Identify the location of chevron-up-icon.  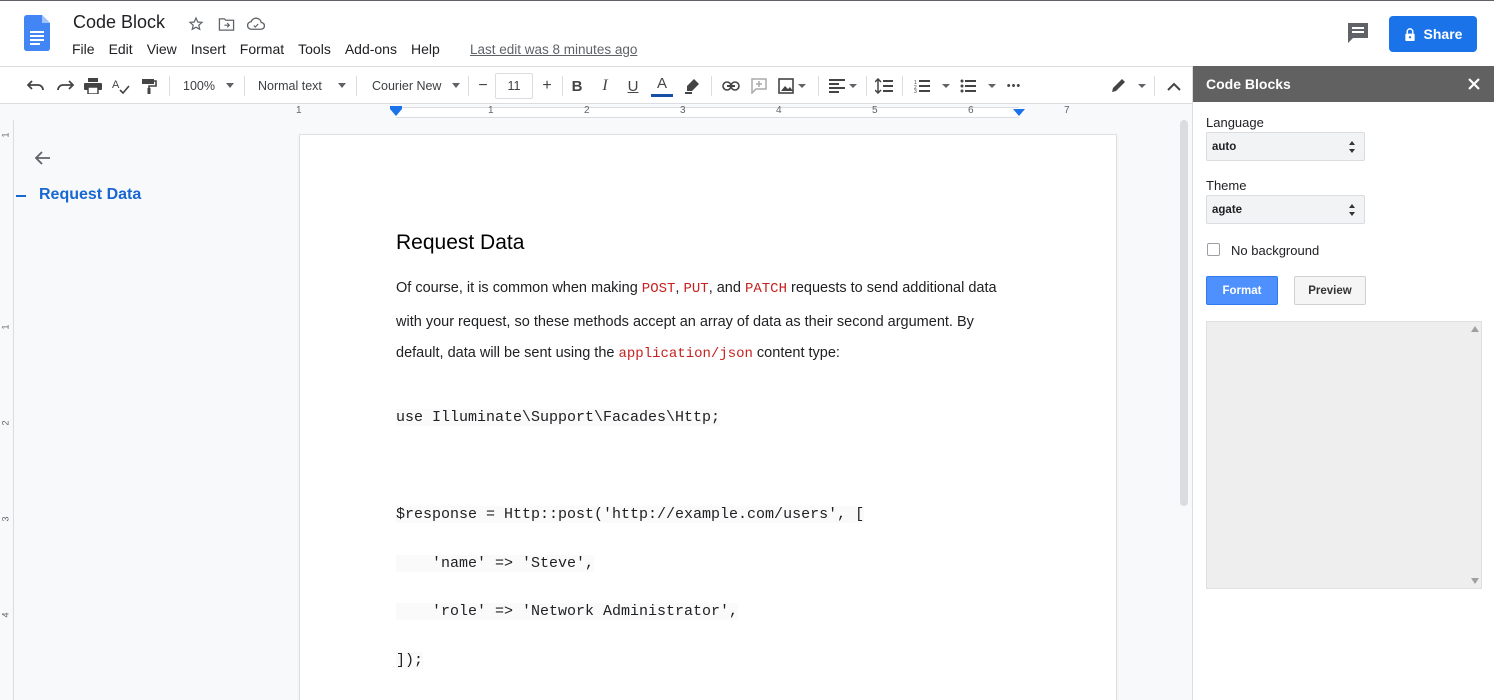
(1174, 86).